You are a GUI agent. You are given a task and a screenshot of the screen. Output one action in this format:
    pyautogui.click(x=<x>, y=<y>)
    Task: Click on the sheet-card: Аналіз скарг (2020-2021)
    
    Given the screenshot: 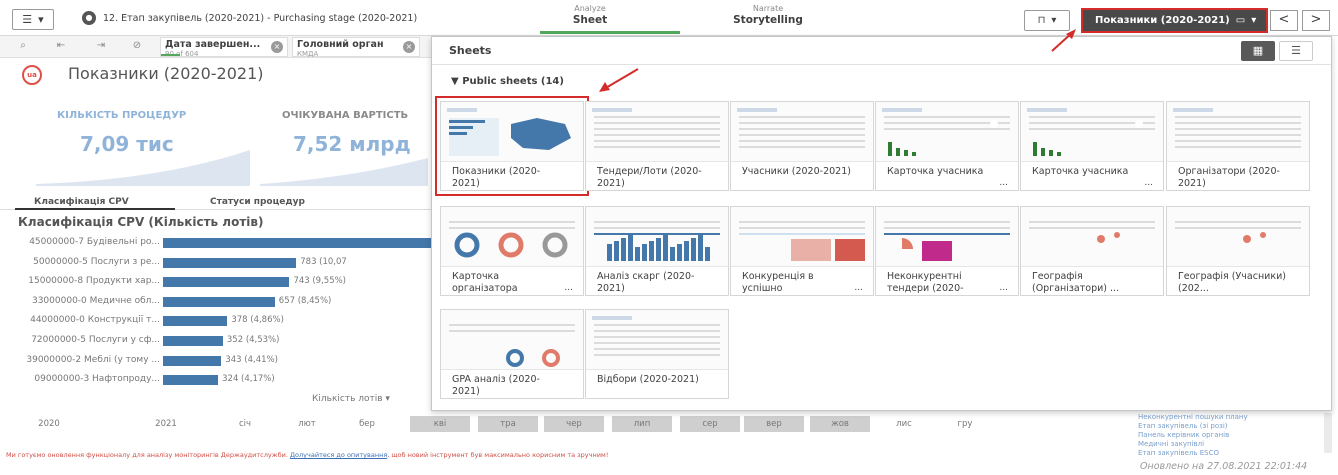 What is the action you would take?
    pyautogui.click(x=657, y=251)
    